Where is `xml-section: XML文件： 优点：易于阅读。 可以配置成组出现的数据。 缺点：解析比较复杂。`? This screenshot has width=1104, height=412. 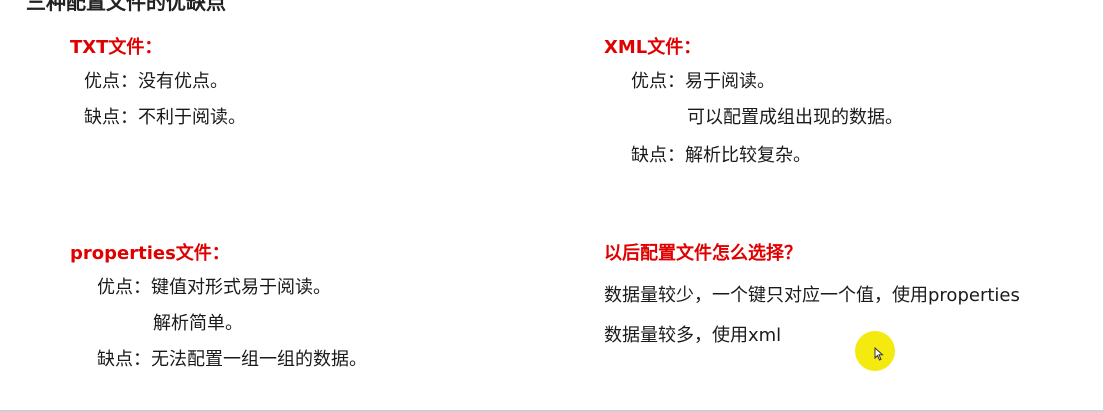
xml-section: XML文件： 优点：易于阅读。 可以配置成组出现的数据。 缺点：解析比较复杂。 is located at coordinates (824, 106).